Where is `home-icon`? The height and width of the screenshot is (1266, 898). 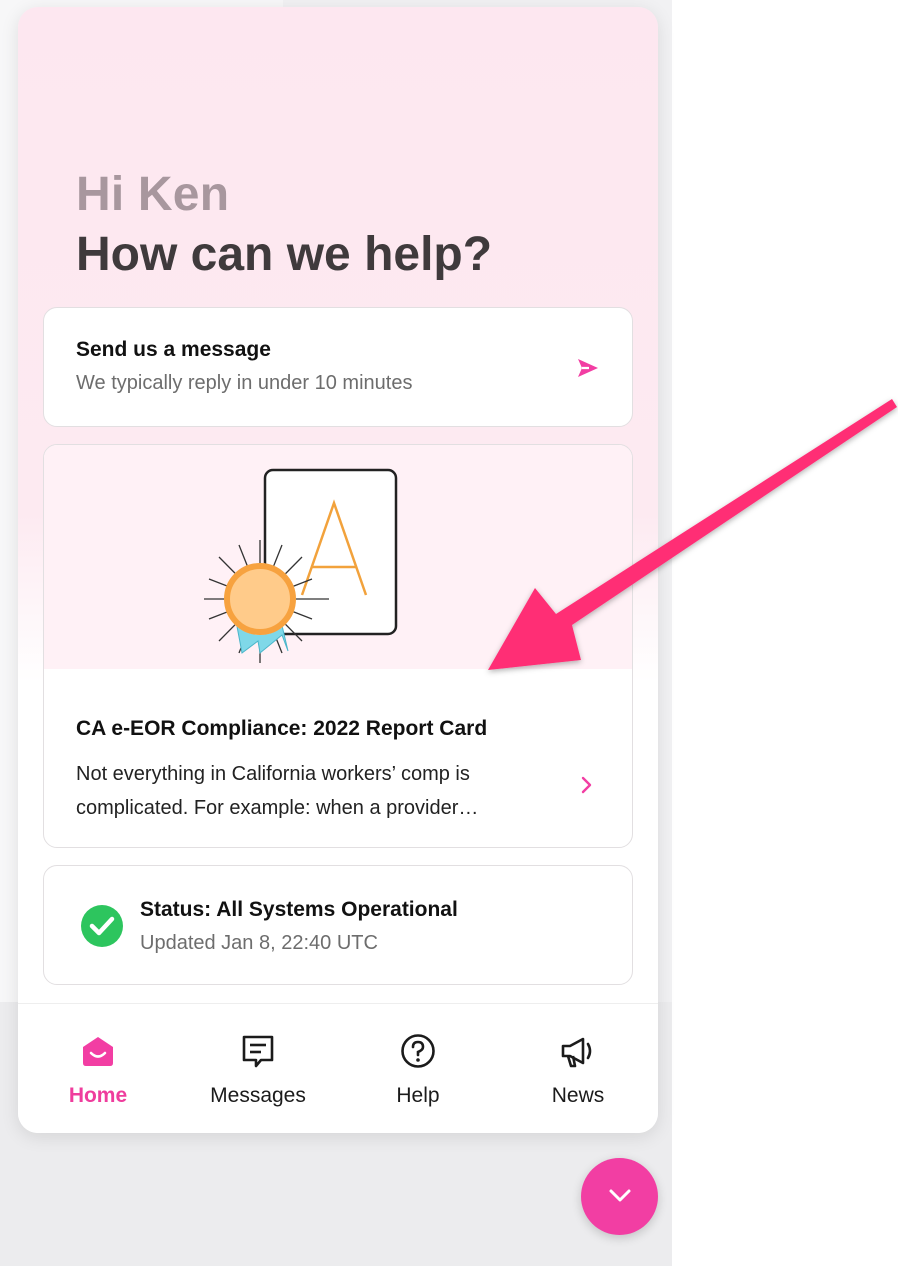
home-icon is located at coordinates (98, 1051).